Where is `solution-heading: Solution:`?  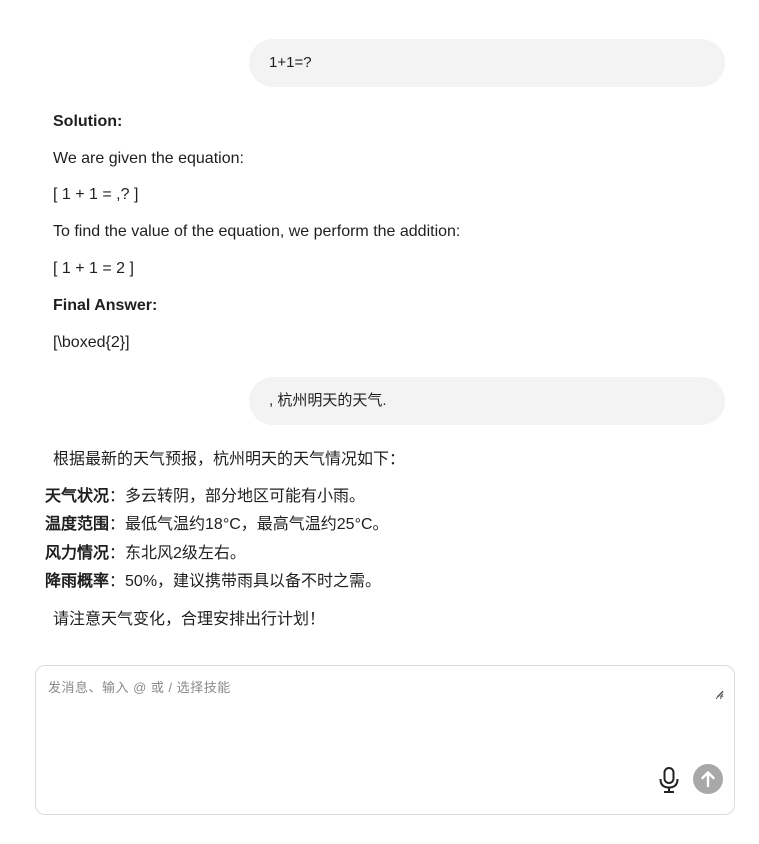
solution-heading: Solution: is located at coordinates (88, 121).